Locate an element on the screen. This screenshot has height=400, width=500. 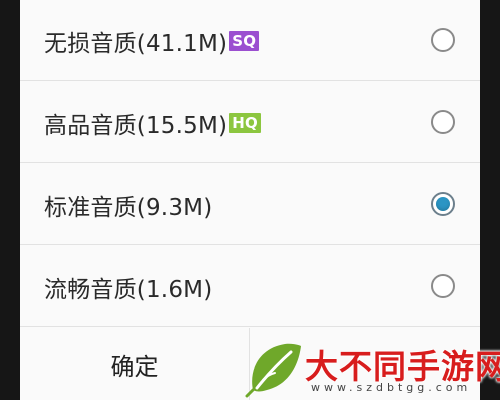
option-label: 流畅音质(1.6M) is located at coordinates (128, 286).